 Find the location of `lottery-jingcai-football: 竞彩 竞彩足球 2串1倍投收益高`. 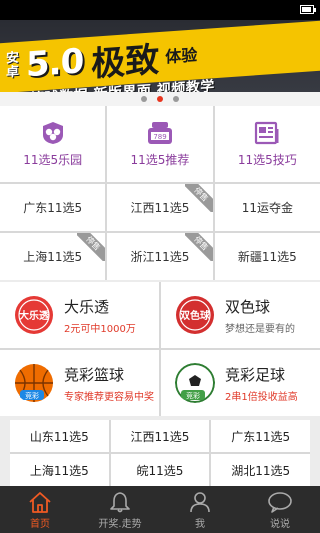

lottery-jingcai-football: 竞彩 竞彩足球 2串1倍投收益高 is located at coordinates (240, 383).